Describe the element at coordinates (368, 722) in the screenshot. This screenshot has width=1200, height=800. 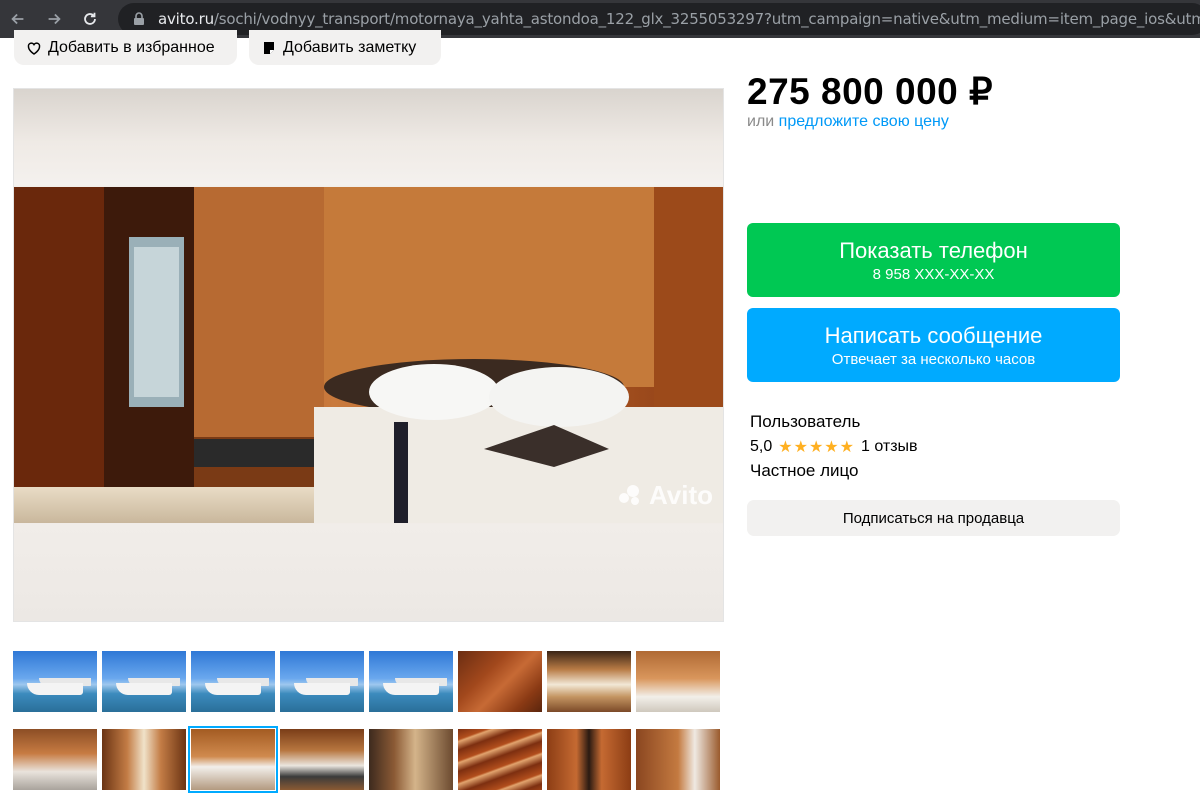
I see `thumbnail-strip` at that location.